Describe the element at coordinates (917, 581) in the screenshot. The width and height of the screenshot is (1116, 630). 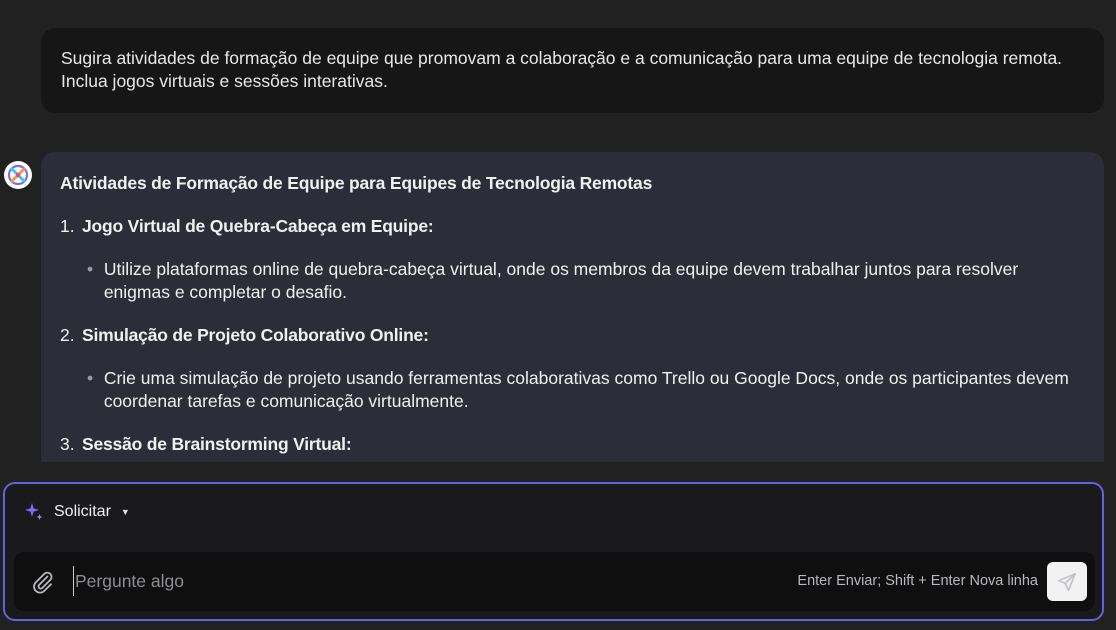
I see `send-shortcut-hint: Enter Enviar; Shift + Enter Nova linha` at that location.